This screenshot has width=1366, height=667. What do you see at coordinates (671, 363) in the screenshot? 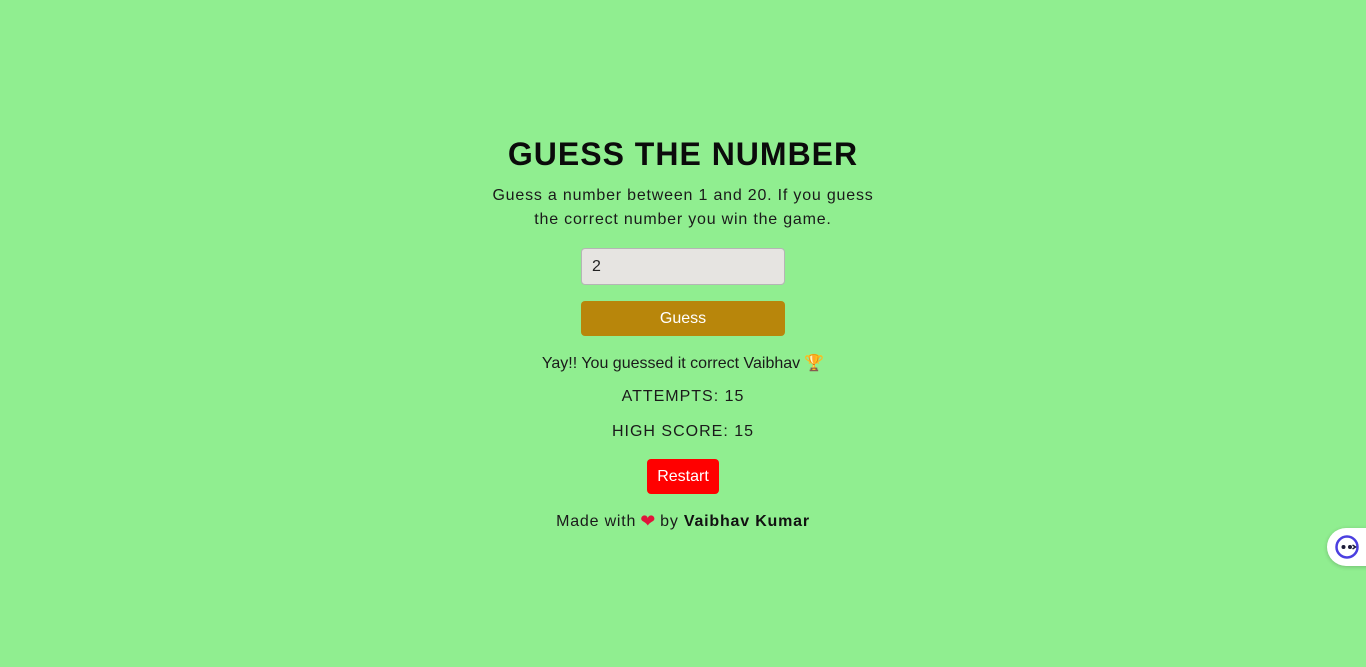
I see `result-message-text: Yay!! You guessed it correct Vaibhav` at bounding box center [671, 363].